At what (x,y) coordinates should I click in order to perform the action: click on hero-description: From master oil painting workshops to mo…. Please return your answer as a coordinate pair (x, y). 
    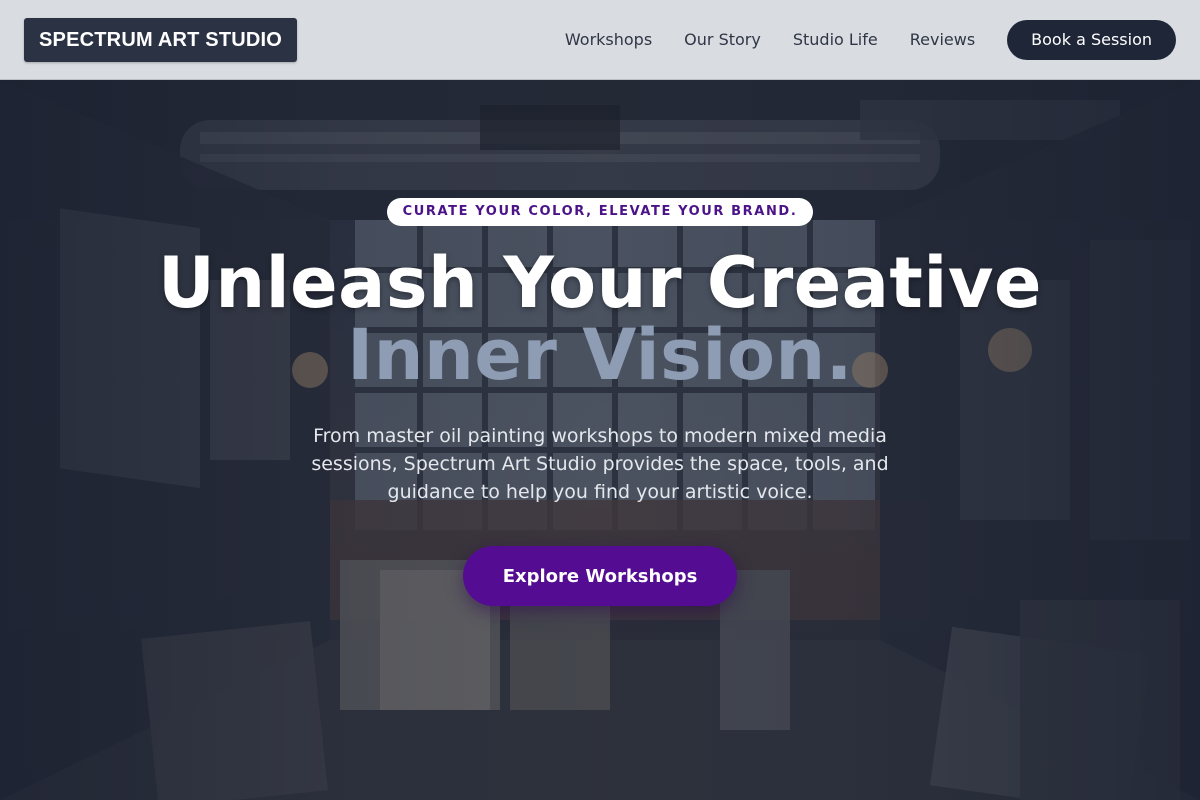
    Looking at the image, I should click on (600, 464).